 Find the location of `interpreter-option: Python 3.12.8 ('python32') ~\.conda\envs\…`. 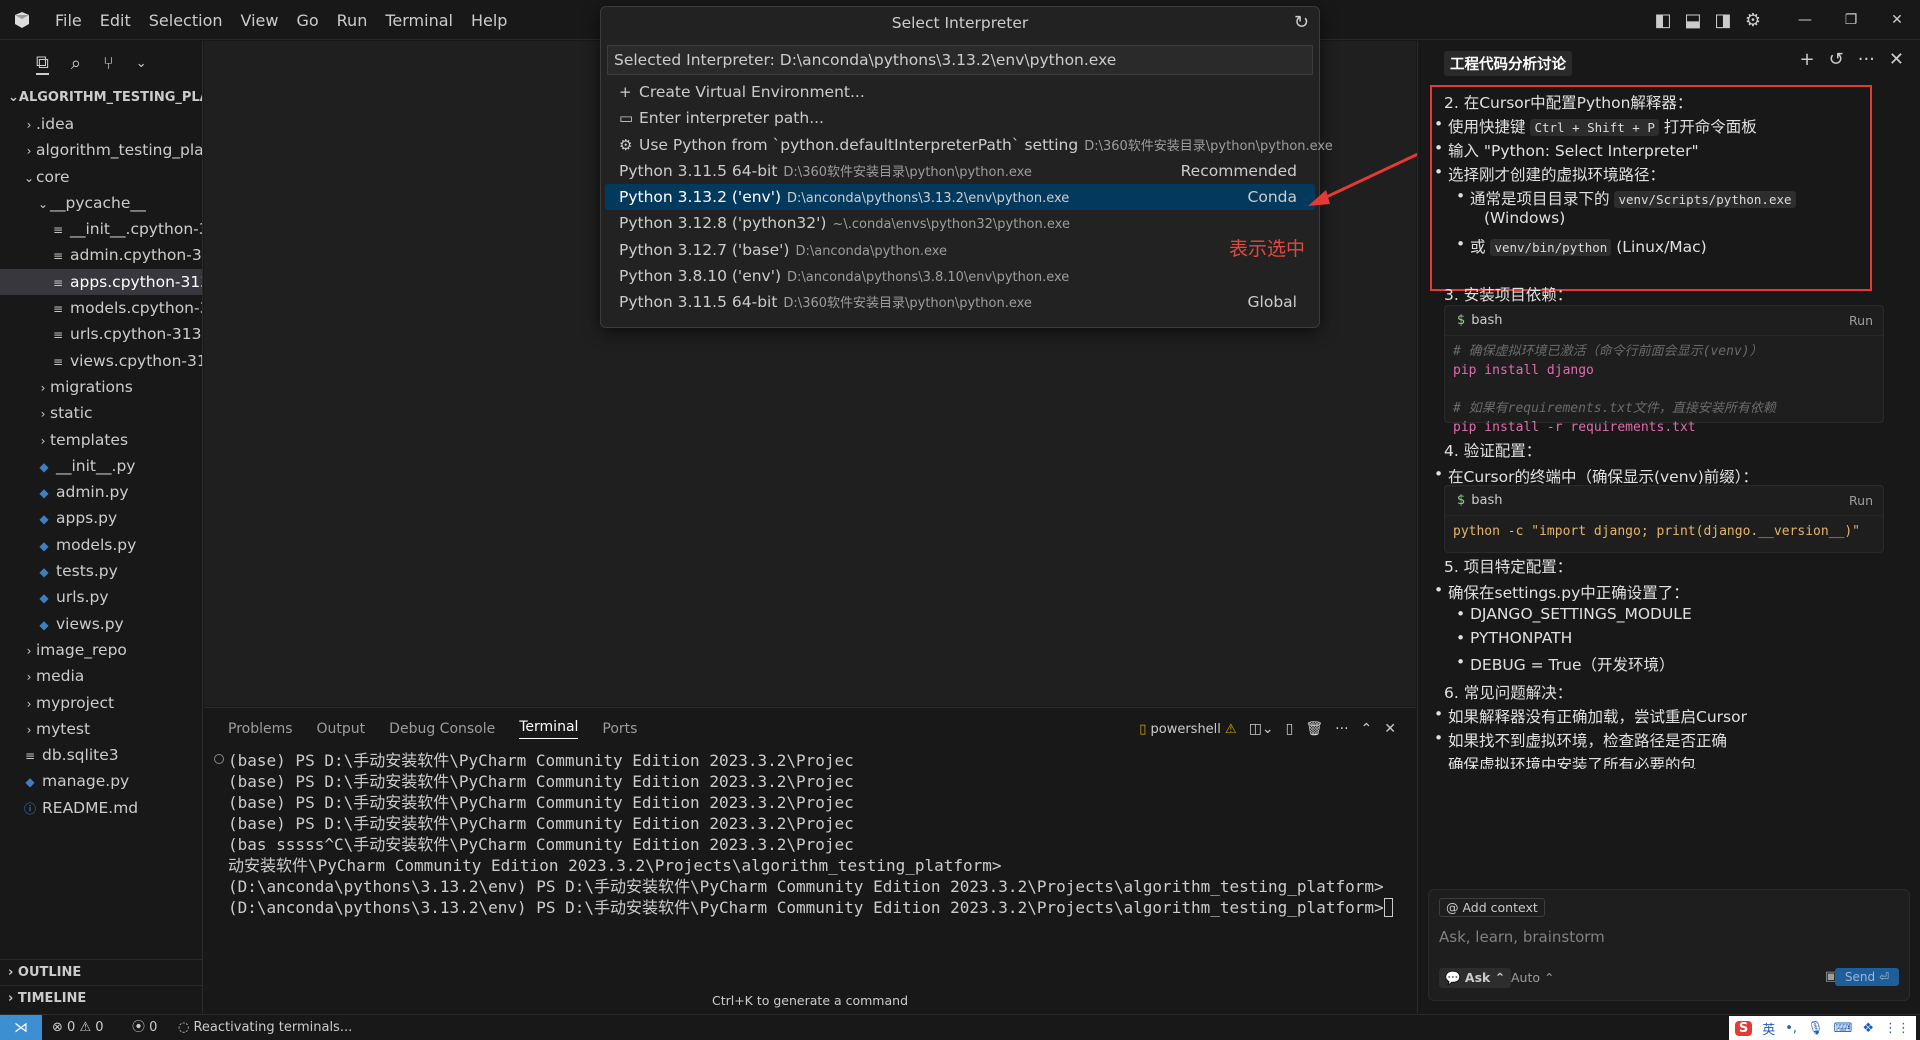

interpreter-option: Python 3.12.8 ('python32') ~\.conda\envs\… is located at coordinates (960, 223).